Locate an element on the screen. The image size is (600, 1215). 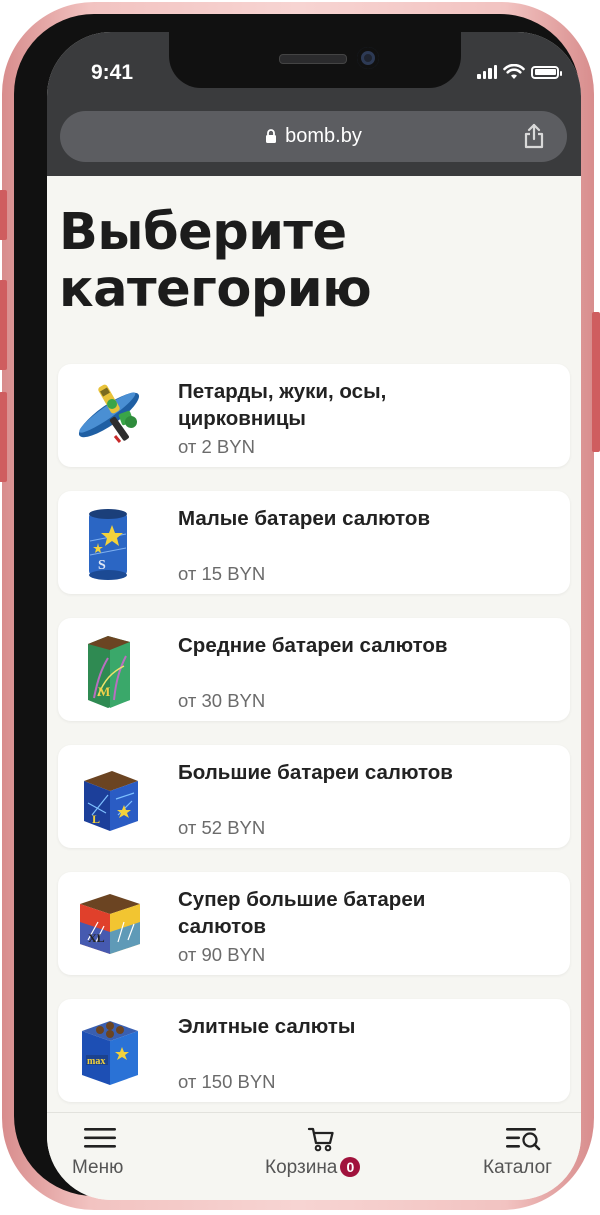
svg-text: M is located at coordinates (104, 691).